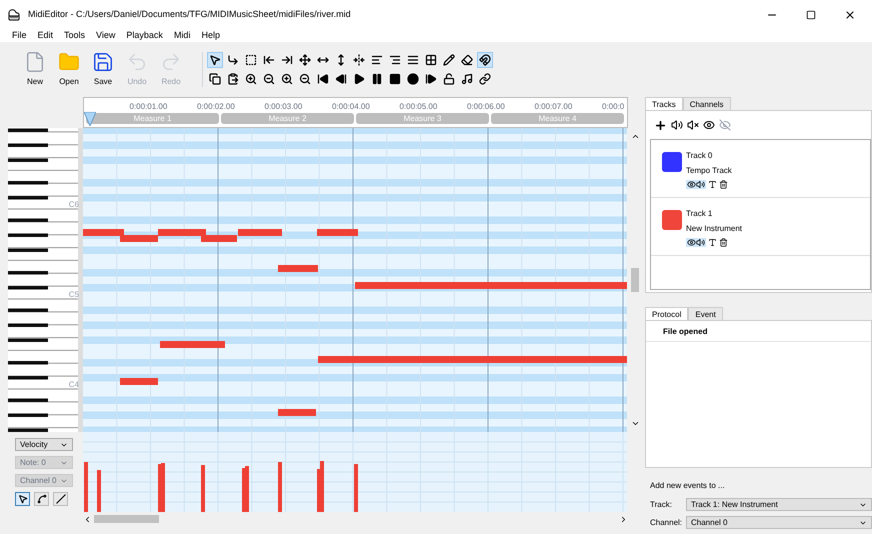  What do you see at coordinates (486, 107) in the screenshot?
I see `time-label: 0:00:06.00` at bounding box center [486, 107].